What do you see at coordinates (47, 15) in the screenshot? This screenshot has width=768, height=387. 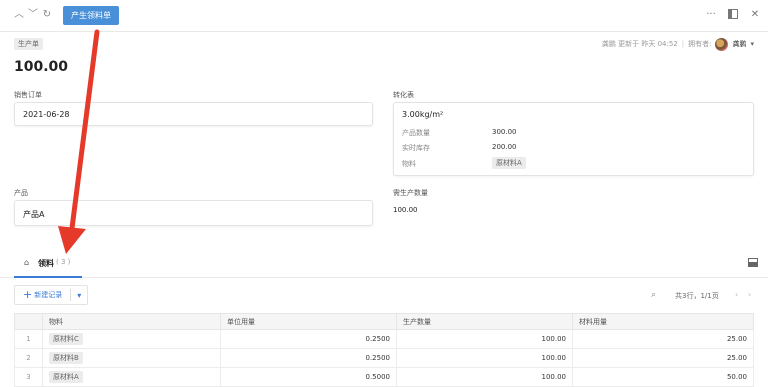 I see `refresh-icon: ↻` at bounding box center [47, 15].